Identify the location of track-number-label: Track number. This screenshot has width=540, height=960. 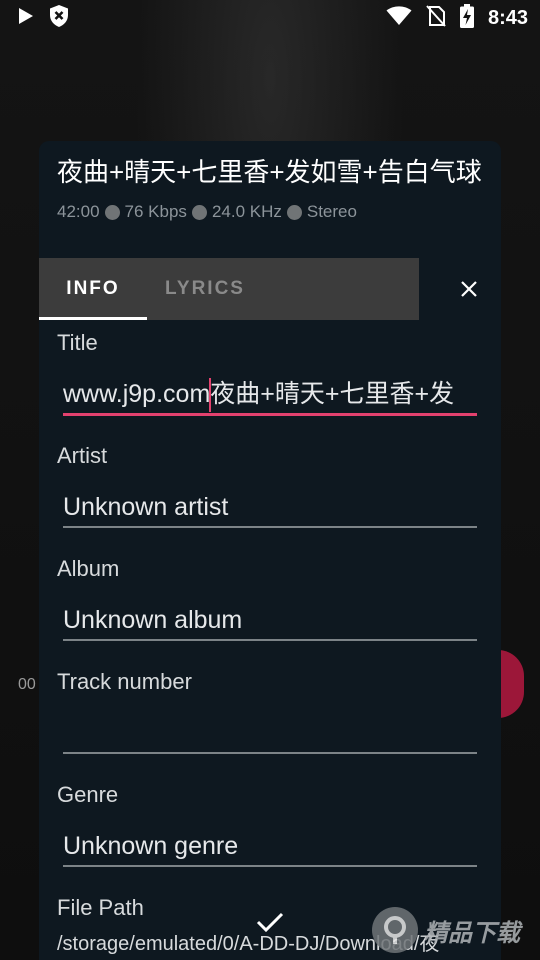
(124, 681).